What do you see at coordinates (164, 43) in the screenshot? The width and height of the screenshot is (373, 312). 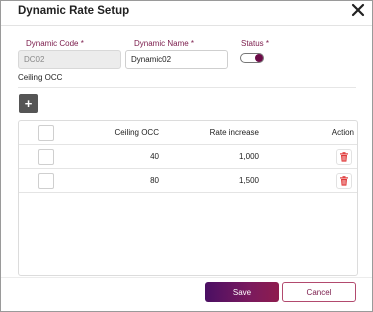 I see `dynamic-name-label: Dynamic Name *` at bounding box center [164, 43].